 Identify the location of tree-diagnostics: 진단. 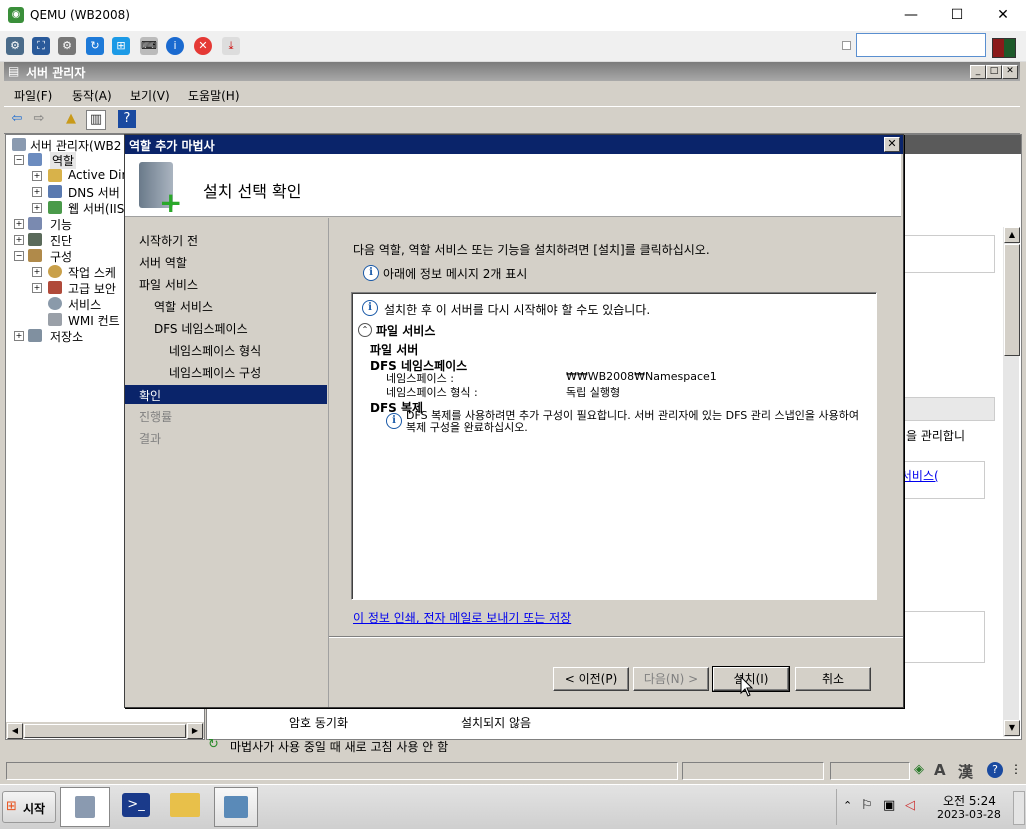
(61, 240).